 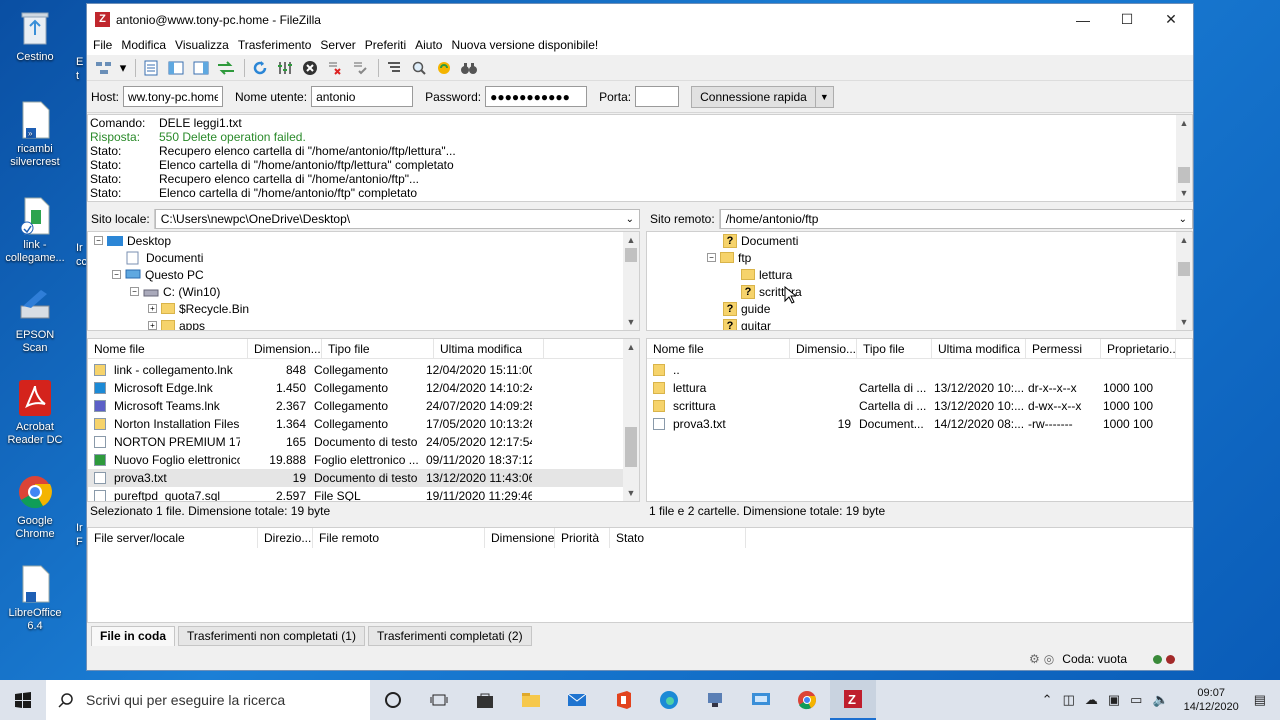 What do you see at coordinates (582, 538) in the screenshot?
I see `col-priorita: Priorità` at bounding box center [582, 538].